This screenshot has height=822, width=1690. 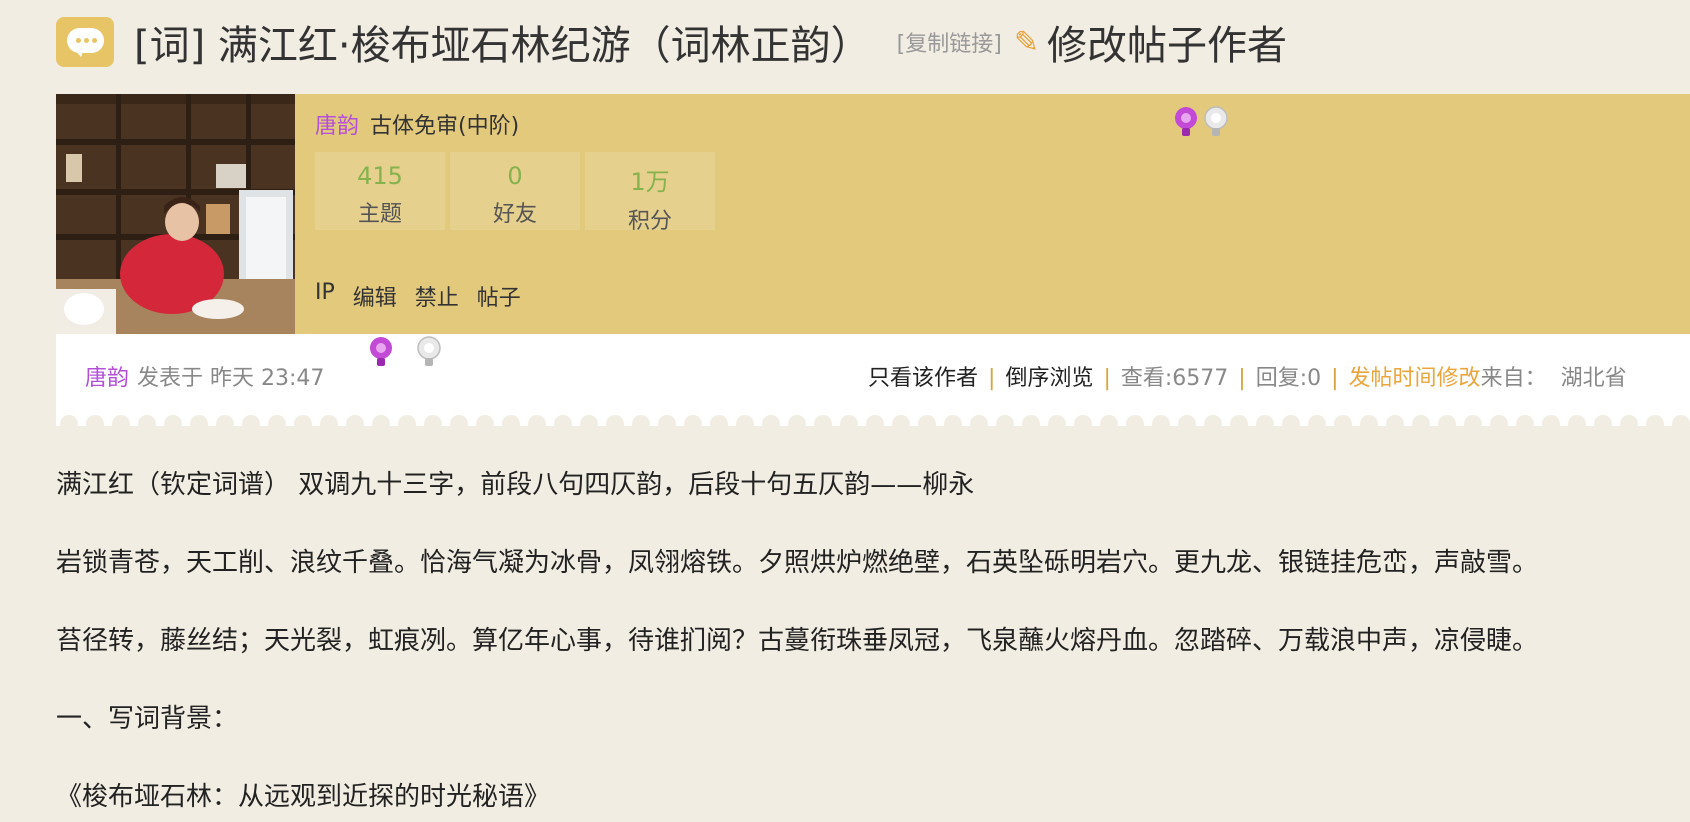 I want to click on chat-bubble-icon, so click(x=85, y=42).